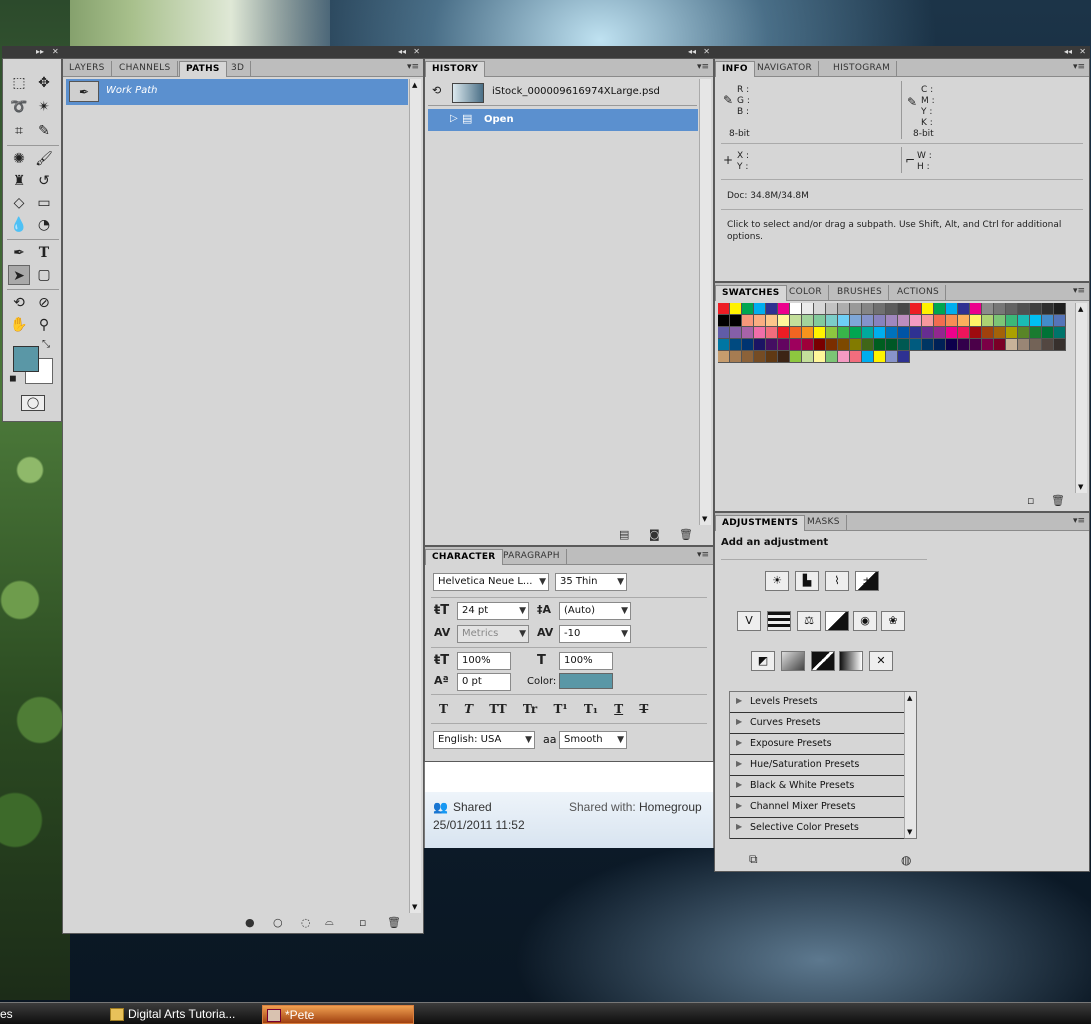 This screenshot has height=1024, width=1091. I want to click on faux-italic-button: T, so click(468, 709).